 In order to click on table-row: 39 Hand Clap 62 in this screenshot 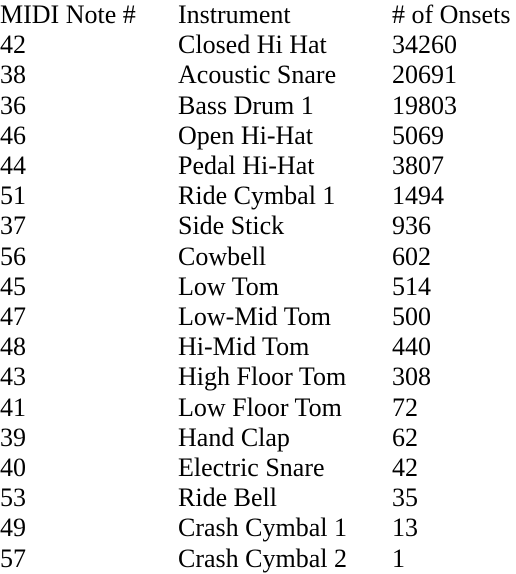, I will do `click(258, 438)`.